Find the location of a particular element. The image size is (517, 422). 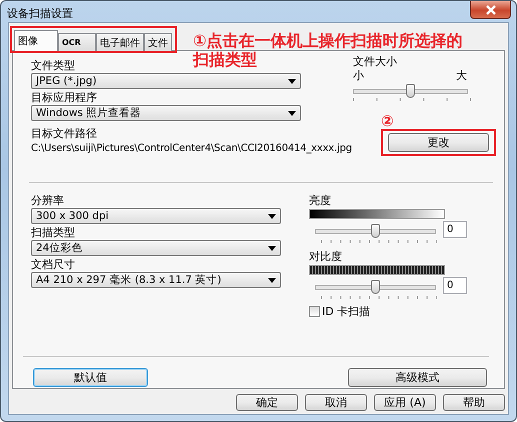

annotation-text: ①点击在一体机上操作扫描时所选择的 is located at coordinates (328, 40).